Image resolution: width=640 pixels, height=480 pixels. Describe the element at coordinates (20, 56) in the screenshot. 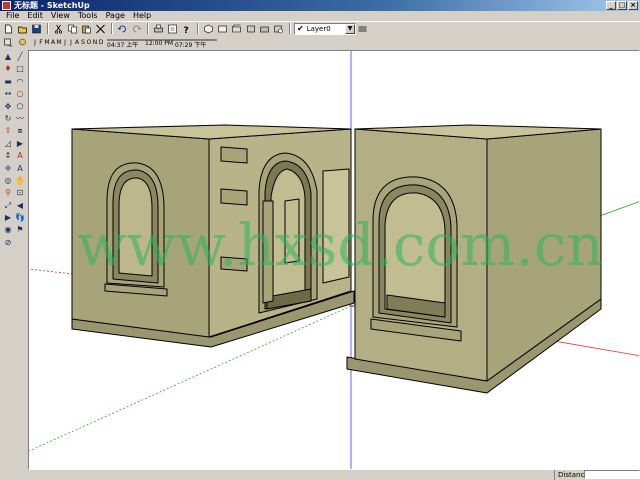

I see `line-tool-icon: ╱` at that location.